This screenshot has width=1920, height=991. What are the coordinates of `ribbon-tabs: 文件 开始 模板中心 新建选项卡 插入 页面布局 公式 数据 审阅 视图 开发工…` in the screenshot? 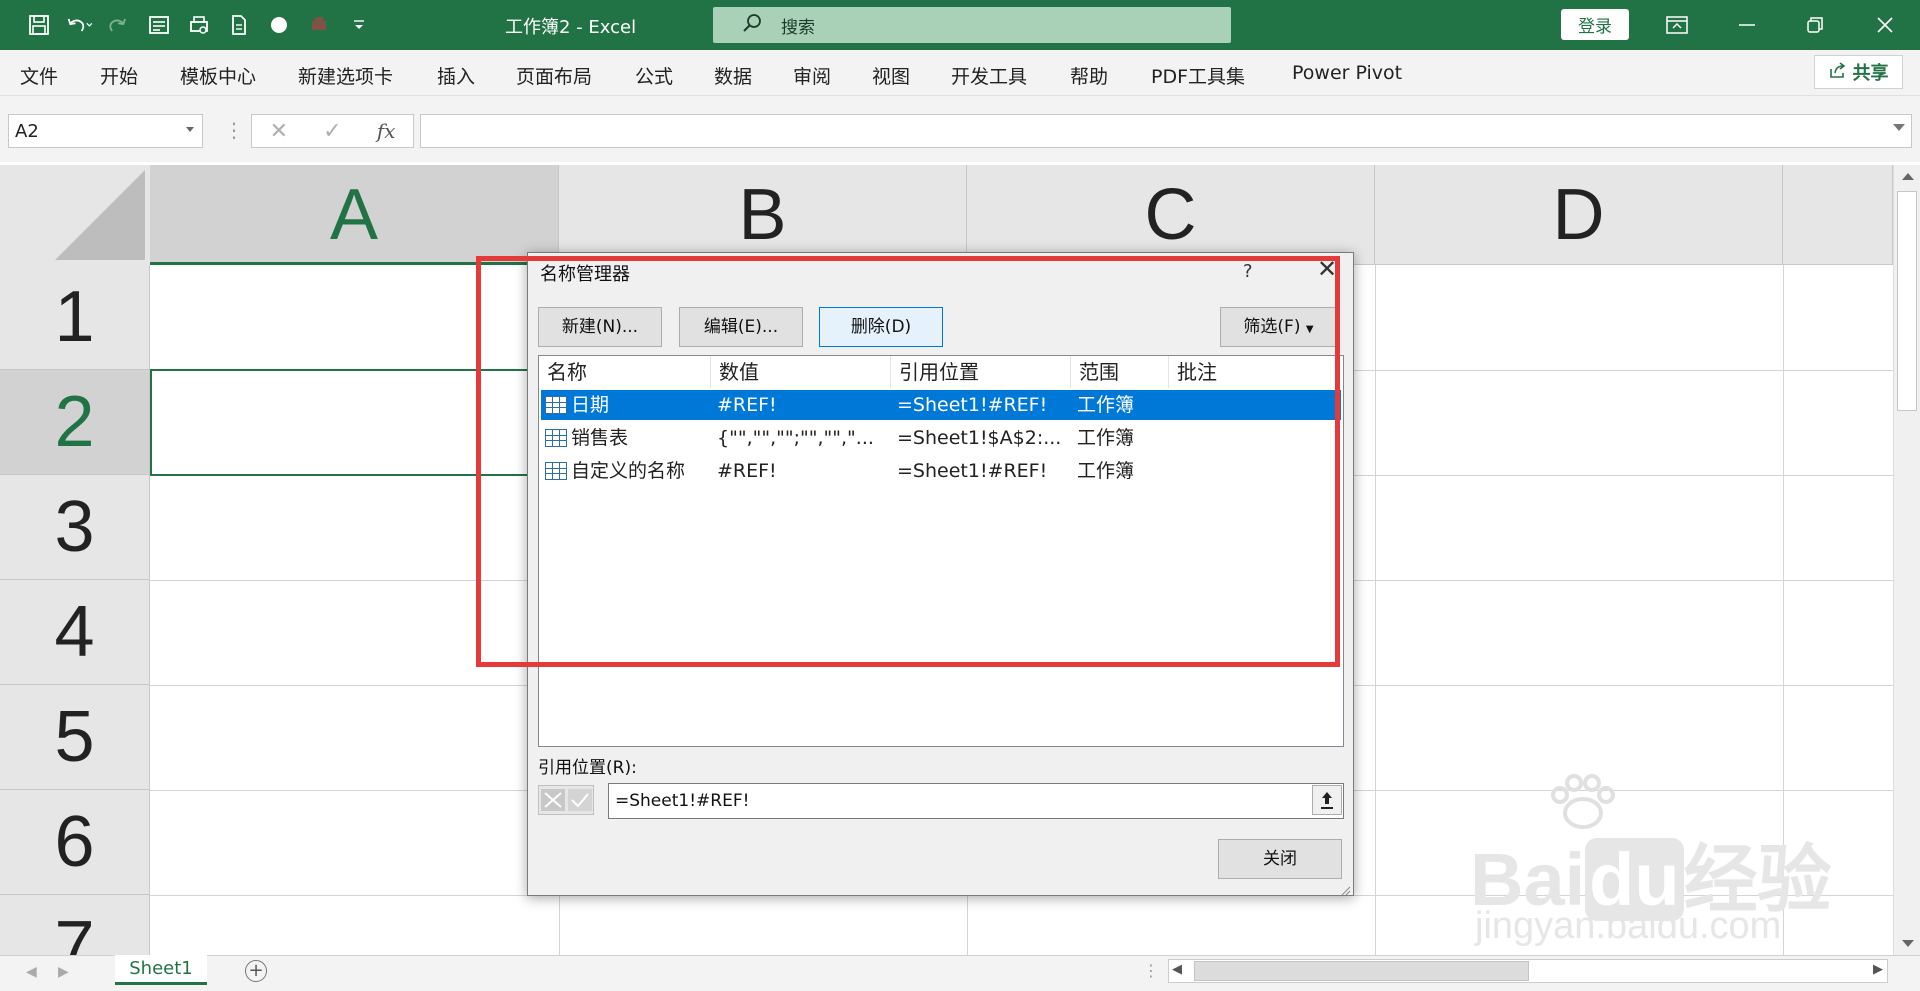 It's located at (960, 73).